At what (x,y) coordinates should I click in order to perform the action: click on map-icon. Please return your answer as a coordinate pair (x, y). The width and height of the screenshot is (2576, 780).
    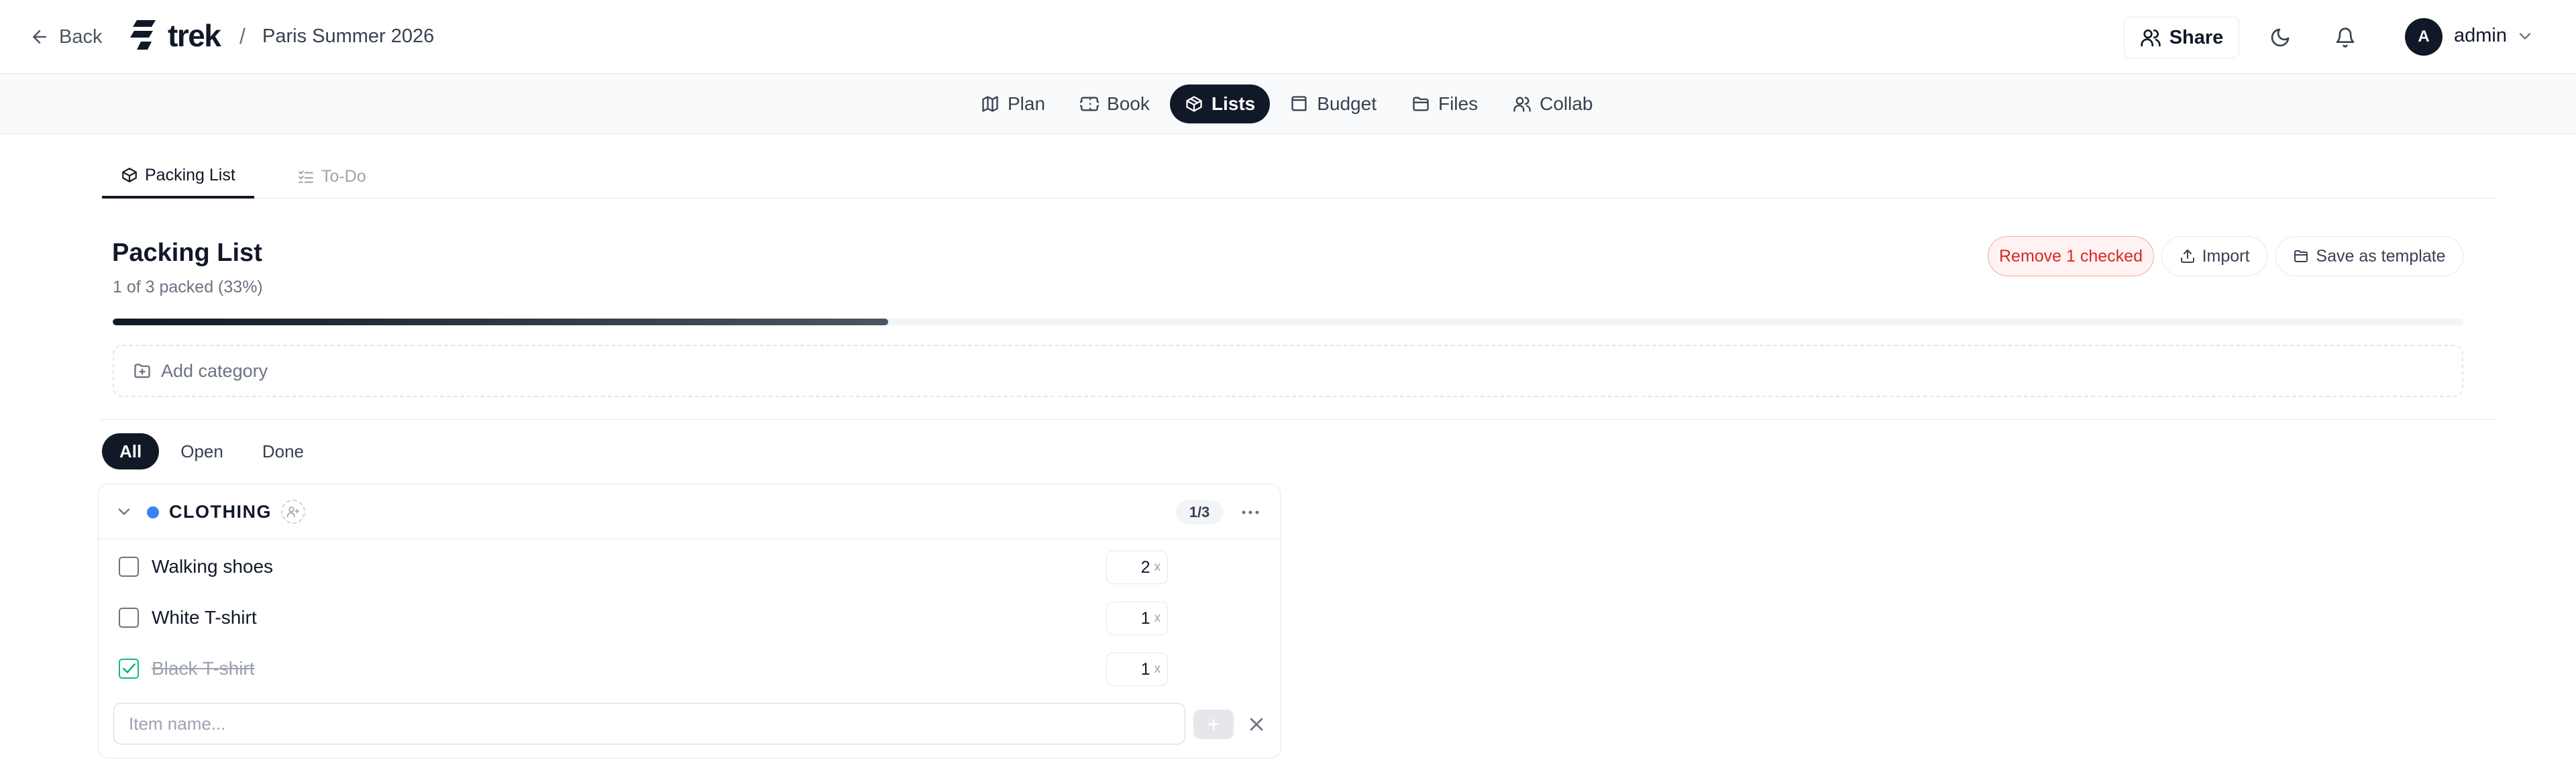
    Looking at the image, I should click on (990, 104).